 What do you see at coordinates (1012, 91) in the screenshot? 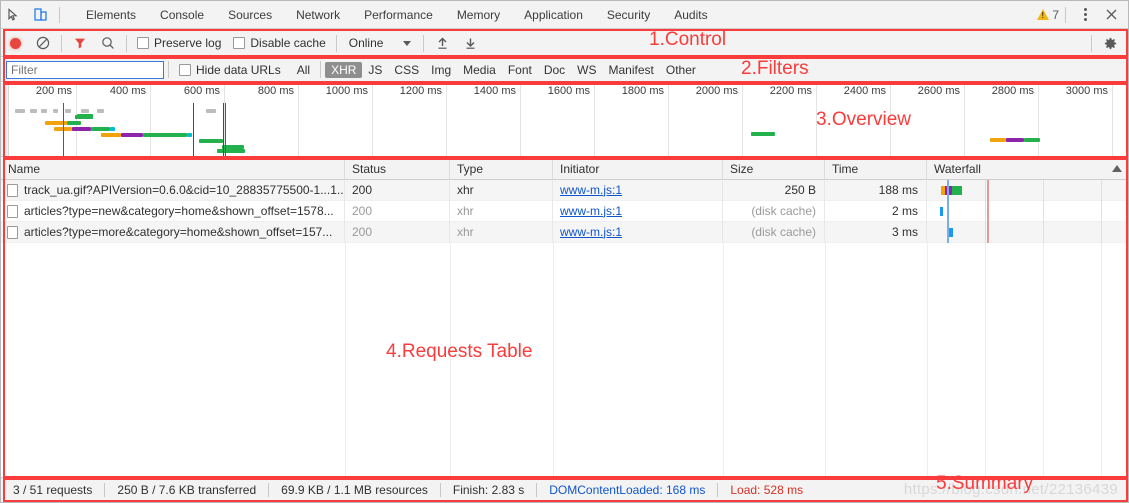
I see `overview-tick-2800ms: 2800 ms` at bounding box center [1012, 91].